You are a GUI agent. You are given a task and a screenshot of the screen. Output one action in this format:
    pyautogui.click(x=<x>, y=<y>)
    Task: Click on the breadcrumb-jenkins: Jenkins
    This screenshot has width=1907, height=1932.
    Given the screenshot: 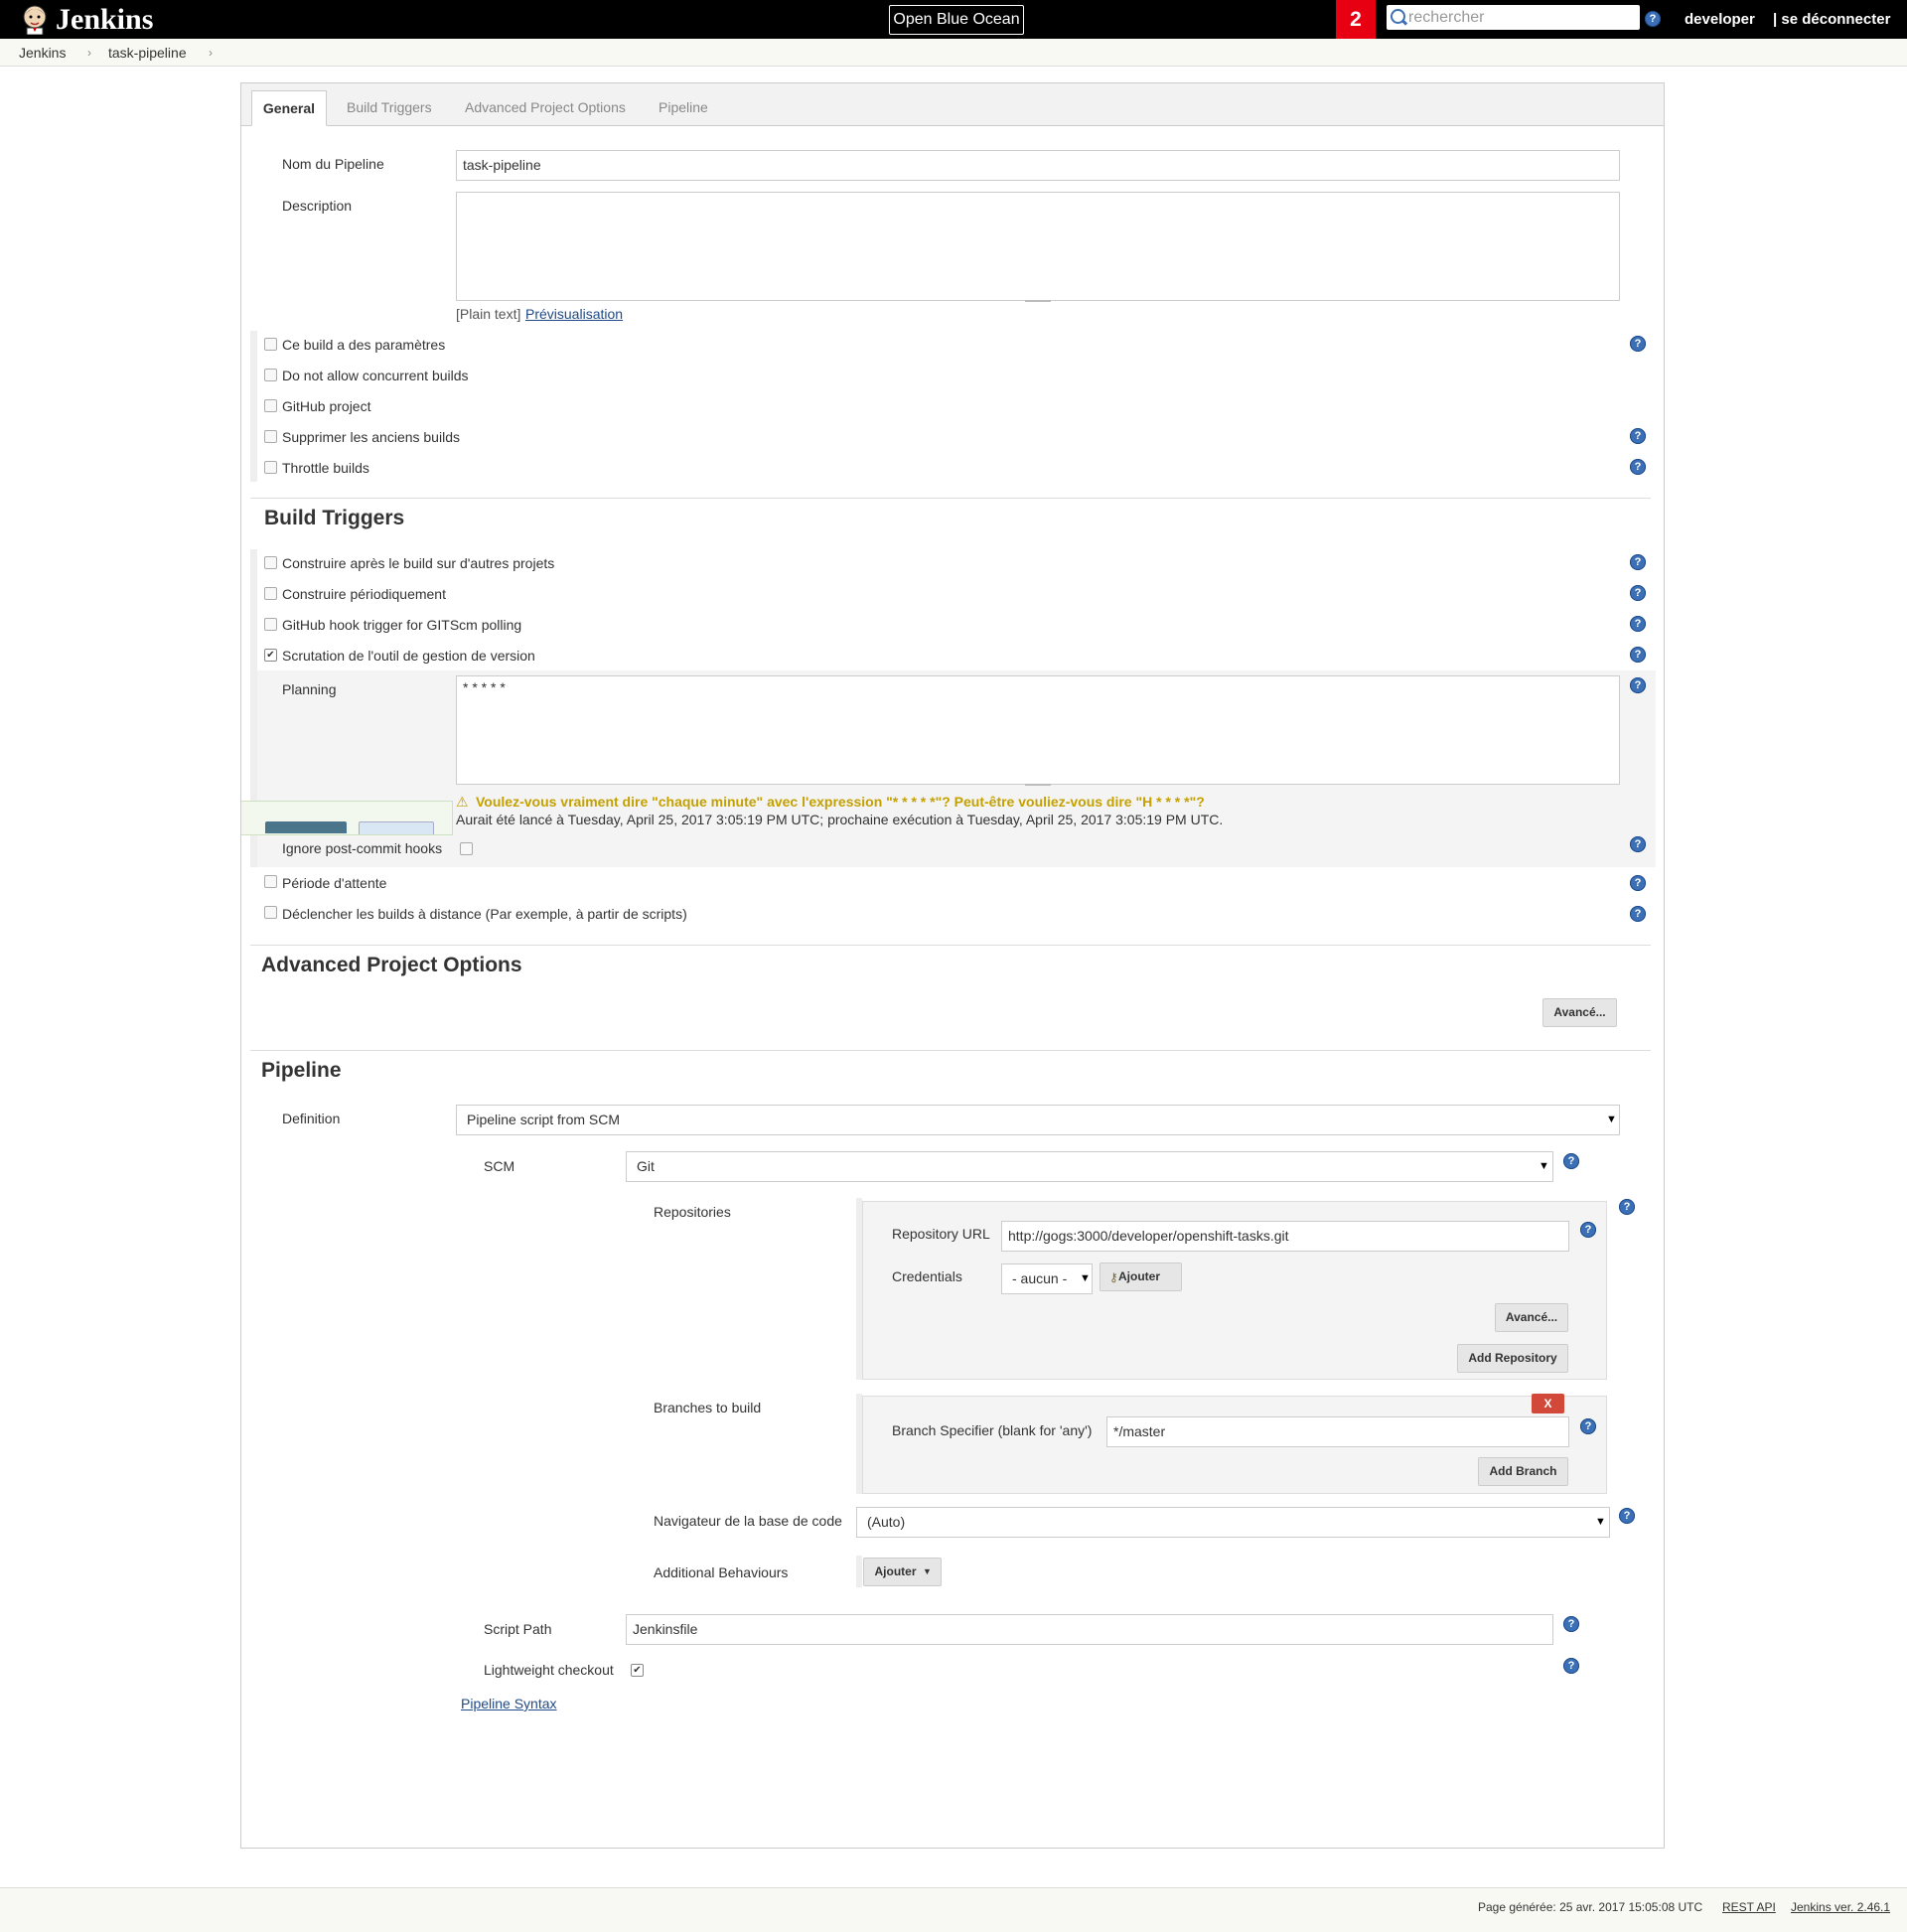 What is the action you would take?
    pyautogui.click(x=42, y=53)
    